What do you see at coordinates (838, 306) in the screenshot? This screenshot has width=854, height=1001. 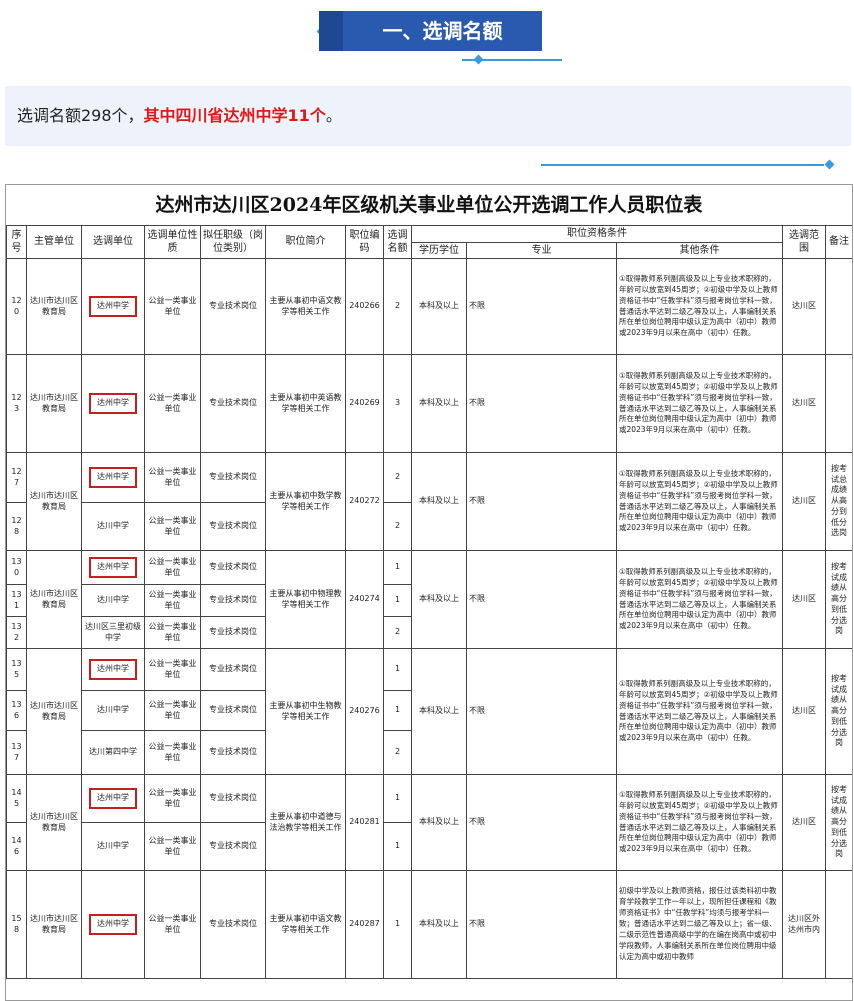 I see `cell-note` at bounding box center [838, 306].